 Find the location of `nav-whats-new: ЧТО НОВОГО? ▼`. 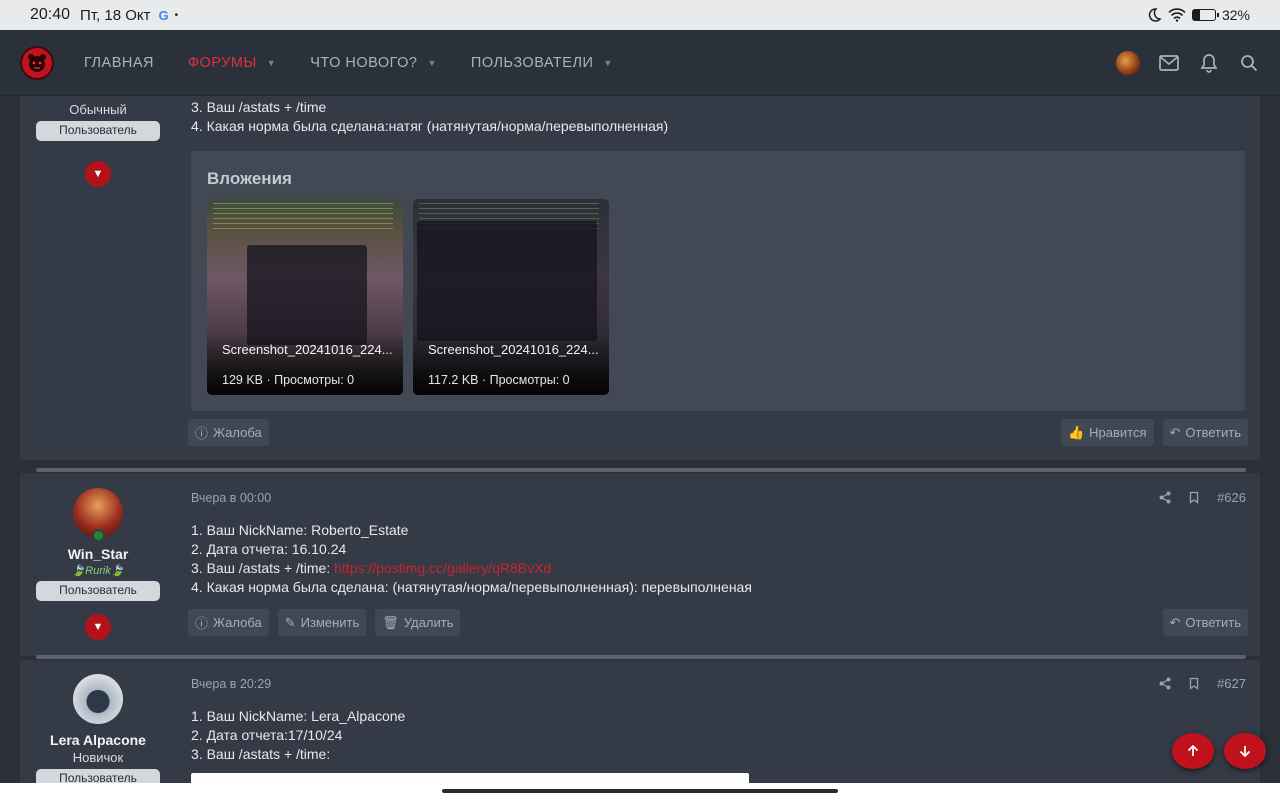

nav-whats-new: ЧТО НОВОГО? ▼ is located at coordinates (373, 63).